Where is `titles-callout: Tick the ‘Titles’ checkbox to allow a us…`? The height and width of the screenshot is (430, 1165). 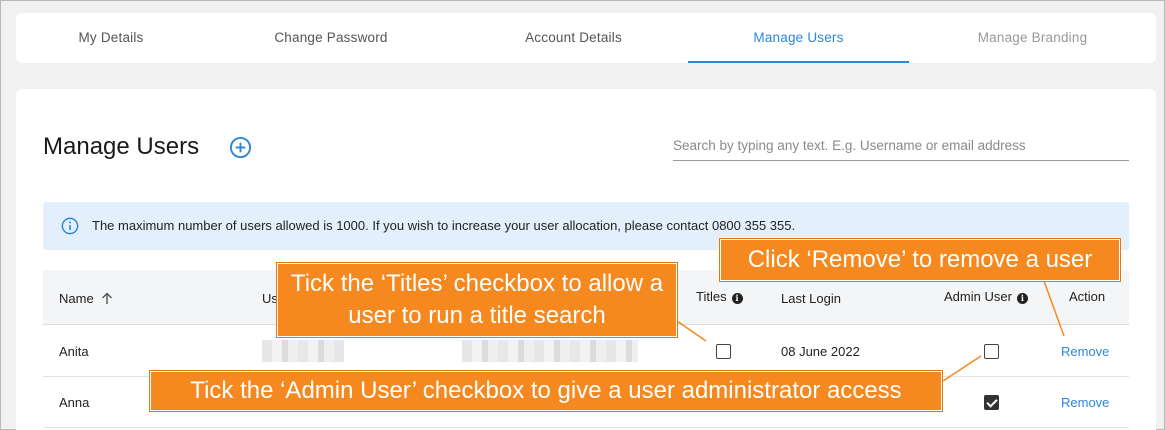 titles-callout: Tick the ‘Titles’ checkbox to allow a us… is located at coordinates (477, 300).